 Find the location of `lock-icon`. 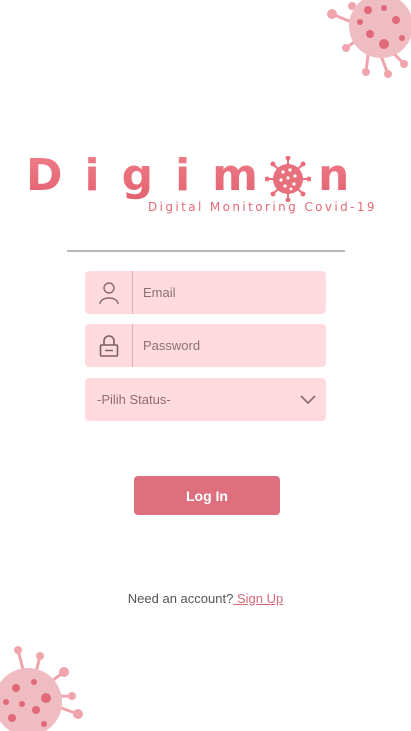

lock-icon is located at coordinates (108, 345).